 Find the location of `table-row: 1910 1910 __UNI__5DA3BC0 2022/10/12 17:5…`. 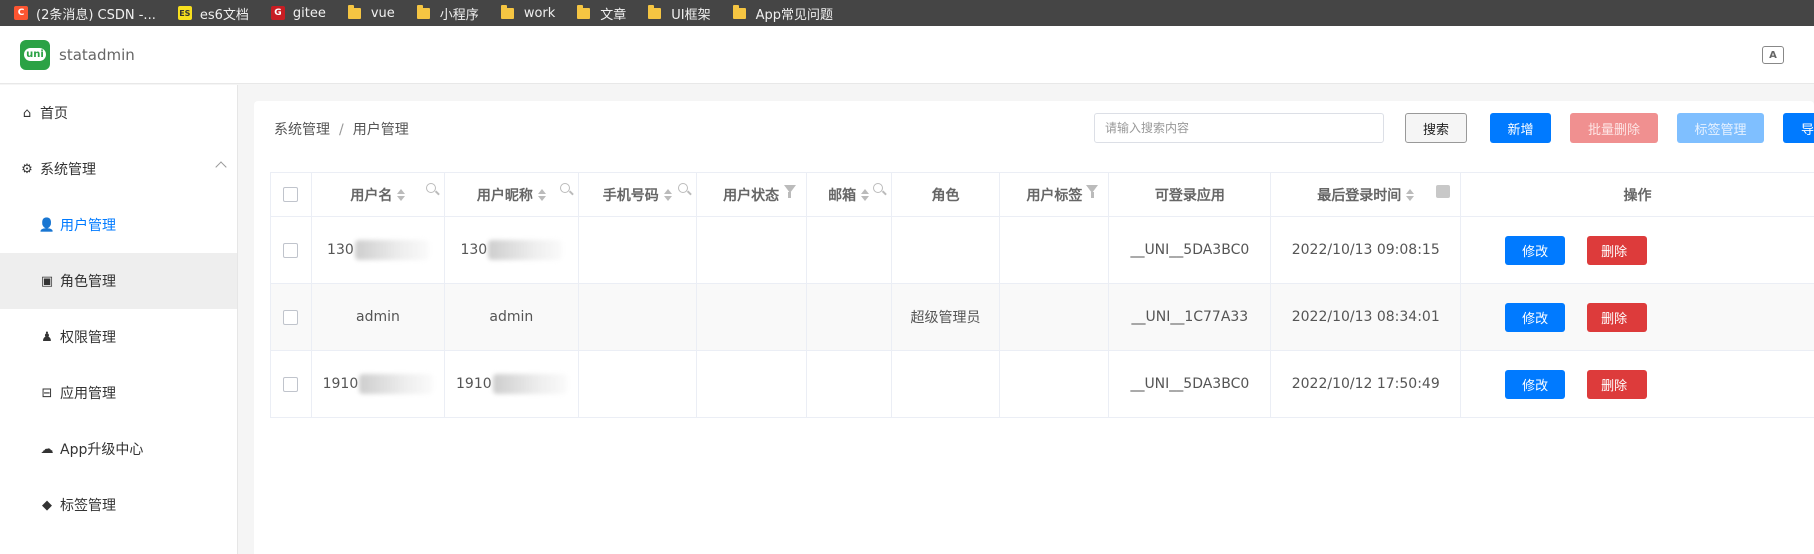

table-row: 1910 1910 __UNI__5DA3BC0 2022/10/12 17:5… is located at coordinates (1042, 384).